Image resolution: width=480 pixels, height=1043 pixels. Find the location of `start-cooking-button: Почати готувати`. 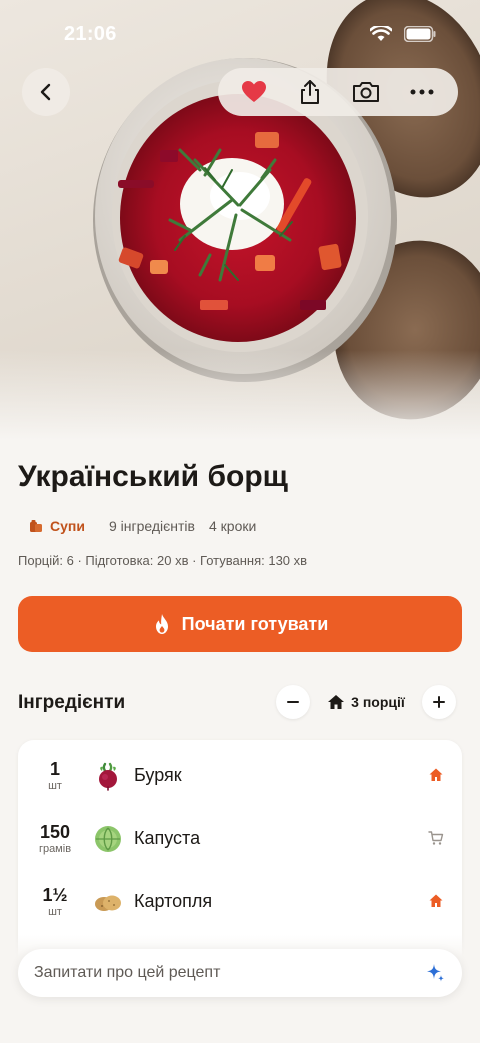

start-cooking-button: Почати готувати is located at coordinates (240, 624).